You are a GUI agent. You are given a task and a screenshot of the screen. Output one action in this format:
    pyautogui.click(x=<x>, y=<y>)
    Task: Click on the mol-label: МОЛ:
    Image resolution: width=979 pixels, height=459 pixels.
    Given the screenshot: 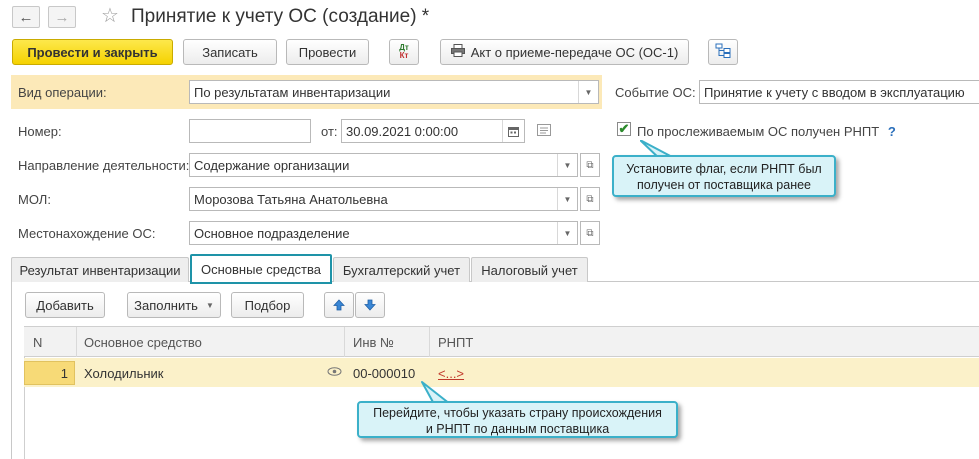 What is the action you would take?
    pyautogui.click(x=34, y=199)
    